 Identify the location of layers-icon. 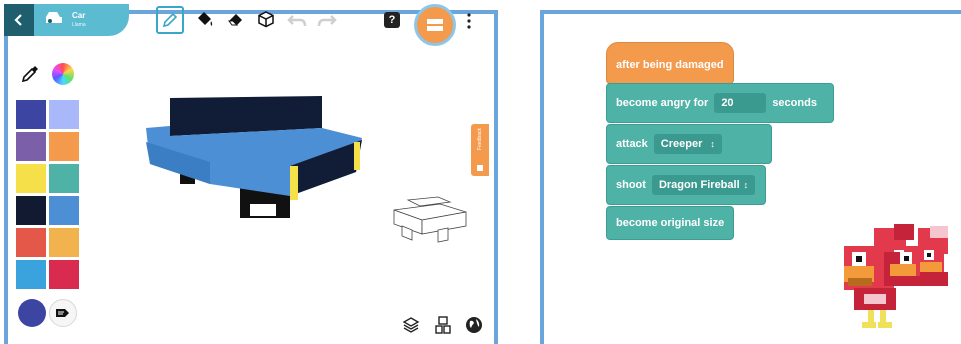
(411, 325).